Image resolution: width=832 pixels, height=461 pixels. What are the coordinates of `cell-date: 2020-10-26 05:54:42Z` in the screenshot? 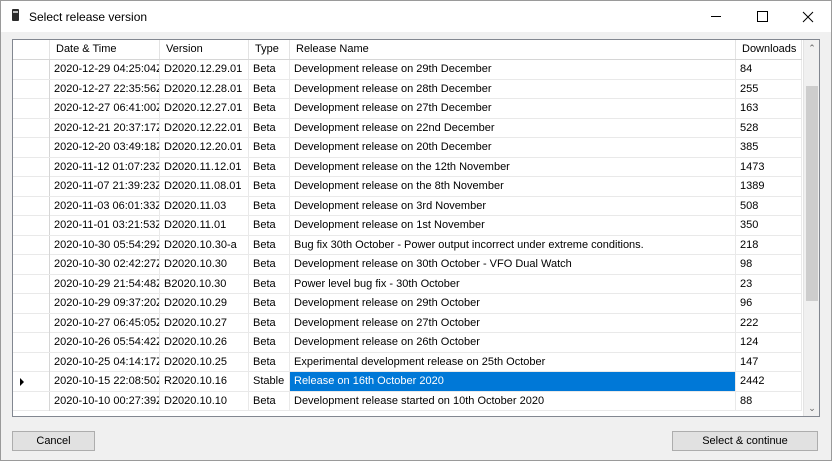 It's located at (105, 342).